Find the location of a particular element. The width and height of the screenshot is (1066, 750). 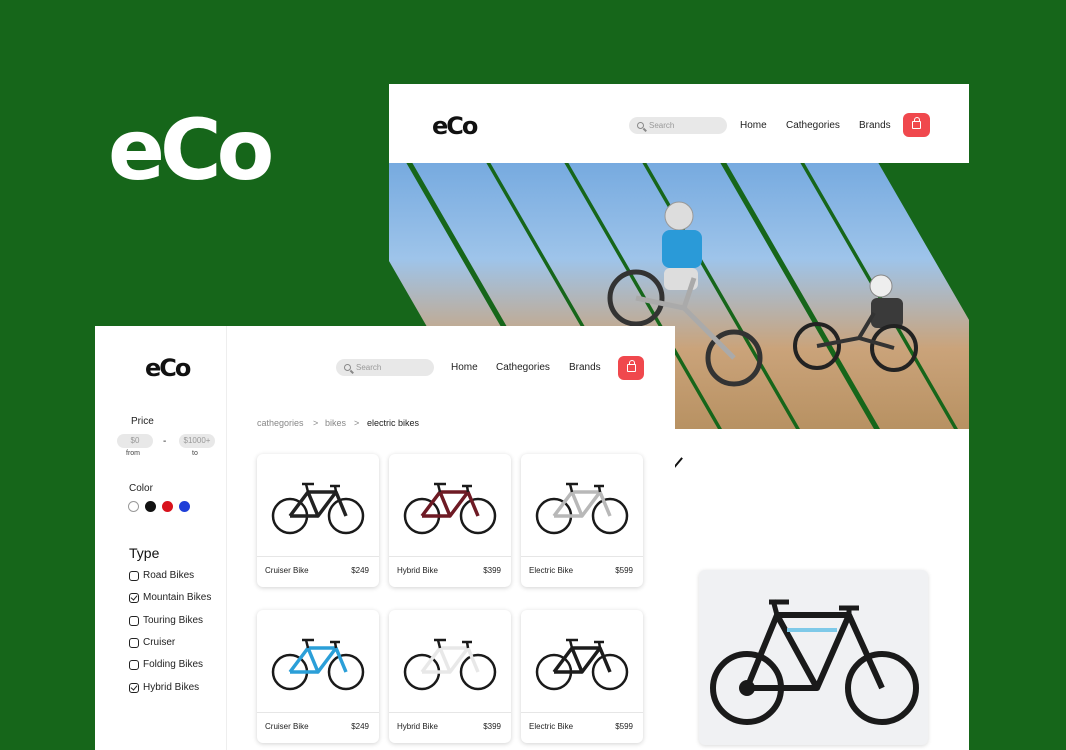

color-swatch-black is located at coordinates (150, 506).